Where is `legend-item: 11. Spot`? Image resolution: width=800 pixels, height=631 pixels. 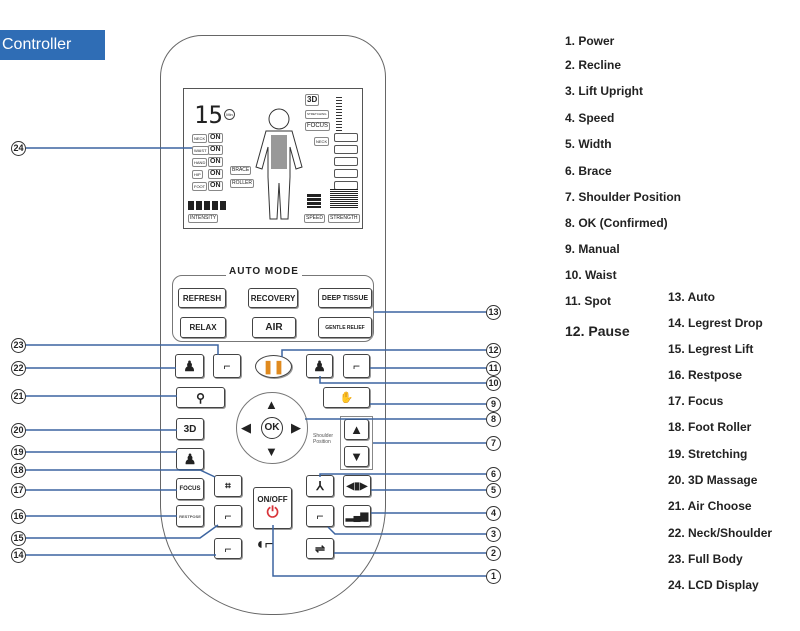 legend-item: 11. Spot is located at coordinates (588, 301).